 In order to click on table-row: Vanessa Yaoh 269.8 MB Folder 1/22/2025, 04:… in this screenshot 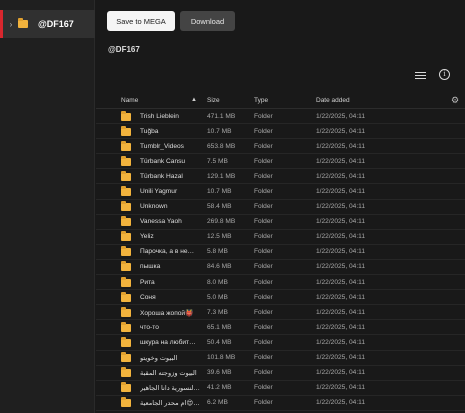, I will do `click(280, 222)`.